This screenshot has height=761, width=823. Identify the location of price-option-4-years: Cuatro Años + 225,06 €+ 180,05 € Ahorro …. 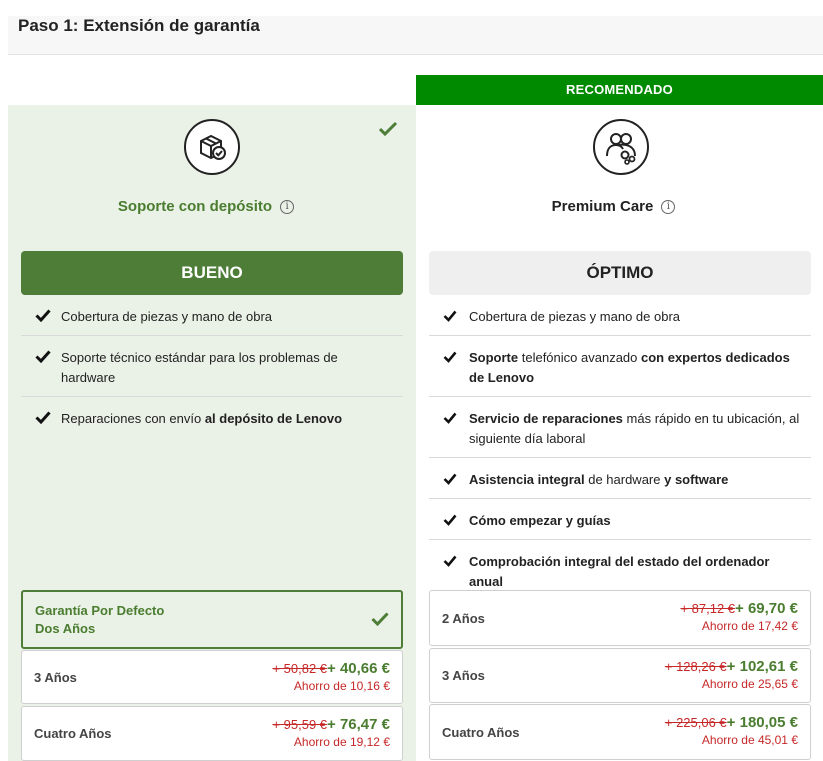
(620, 732).